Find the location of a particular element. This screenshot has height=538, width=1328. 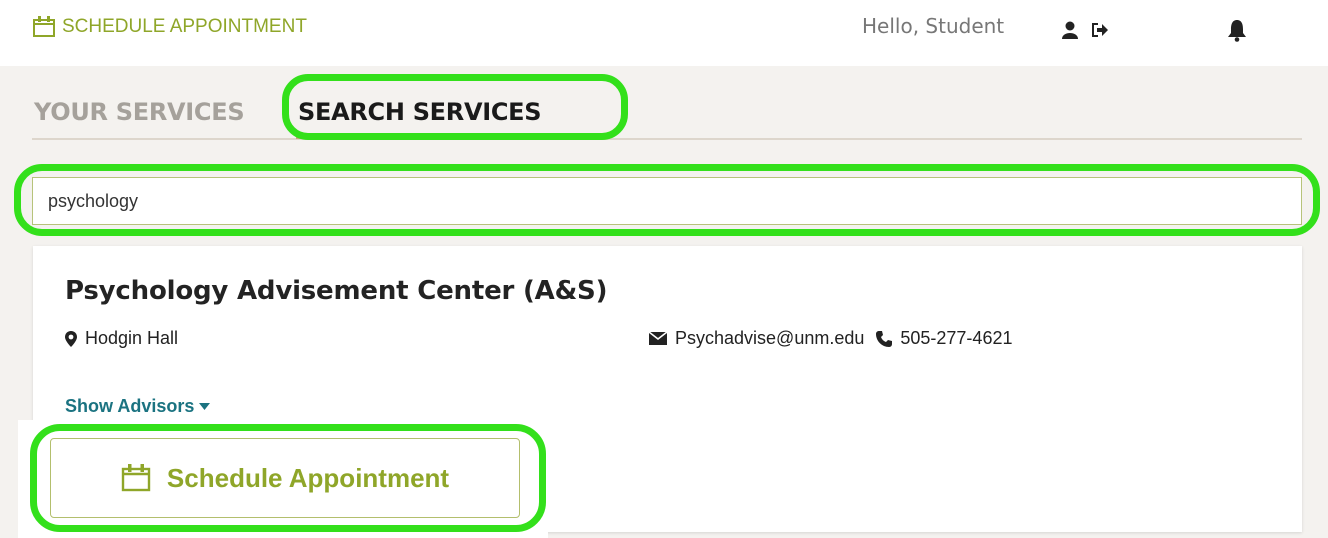

greeting-text: Hello, Student is located at coordinates (933, 26).